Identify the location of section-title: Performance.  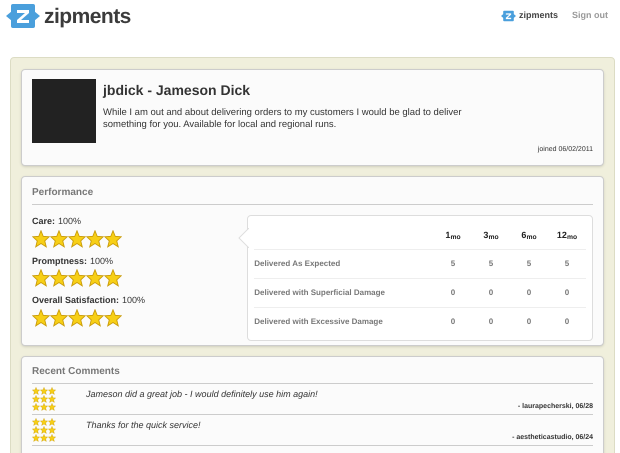
(312, 195).